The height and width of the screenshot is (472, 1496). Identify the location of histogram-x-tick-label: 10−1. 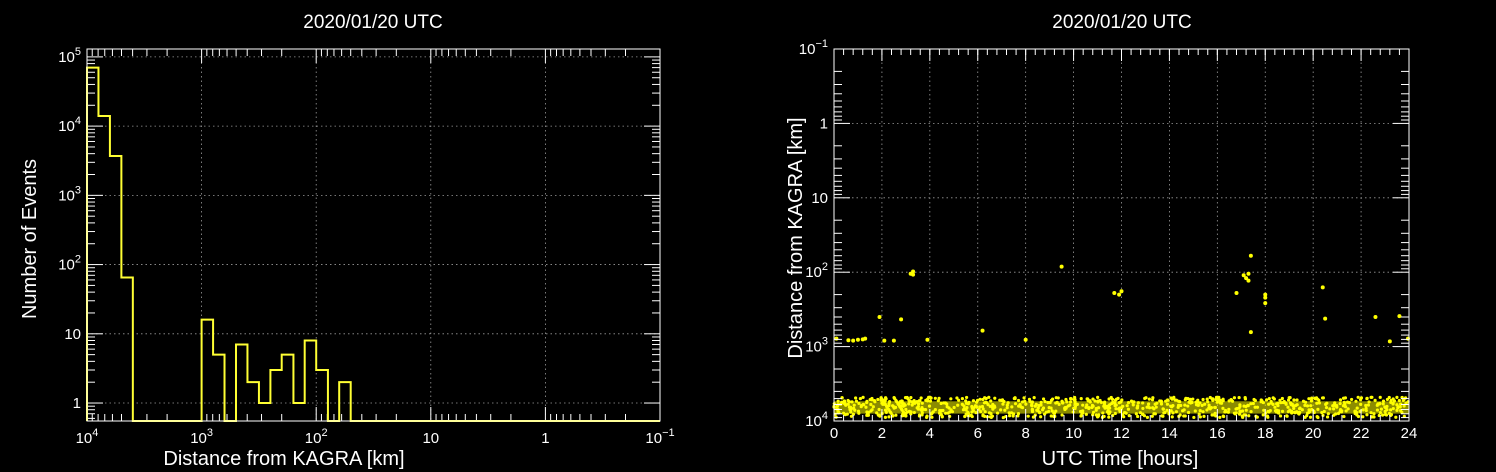
(659, 437).